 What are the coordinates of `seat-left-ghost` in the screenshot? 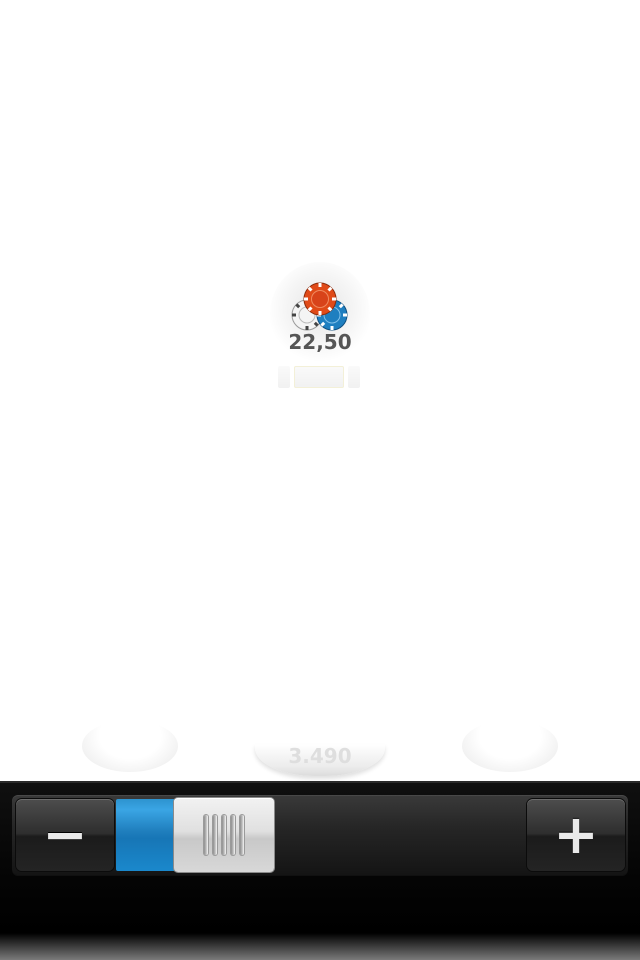 It's located at (130, 746).